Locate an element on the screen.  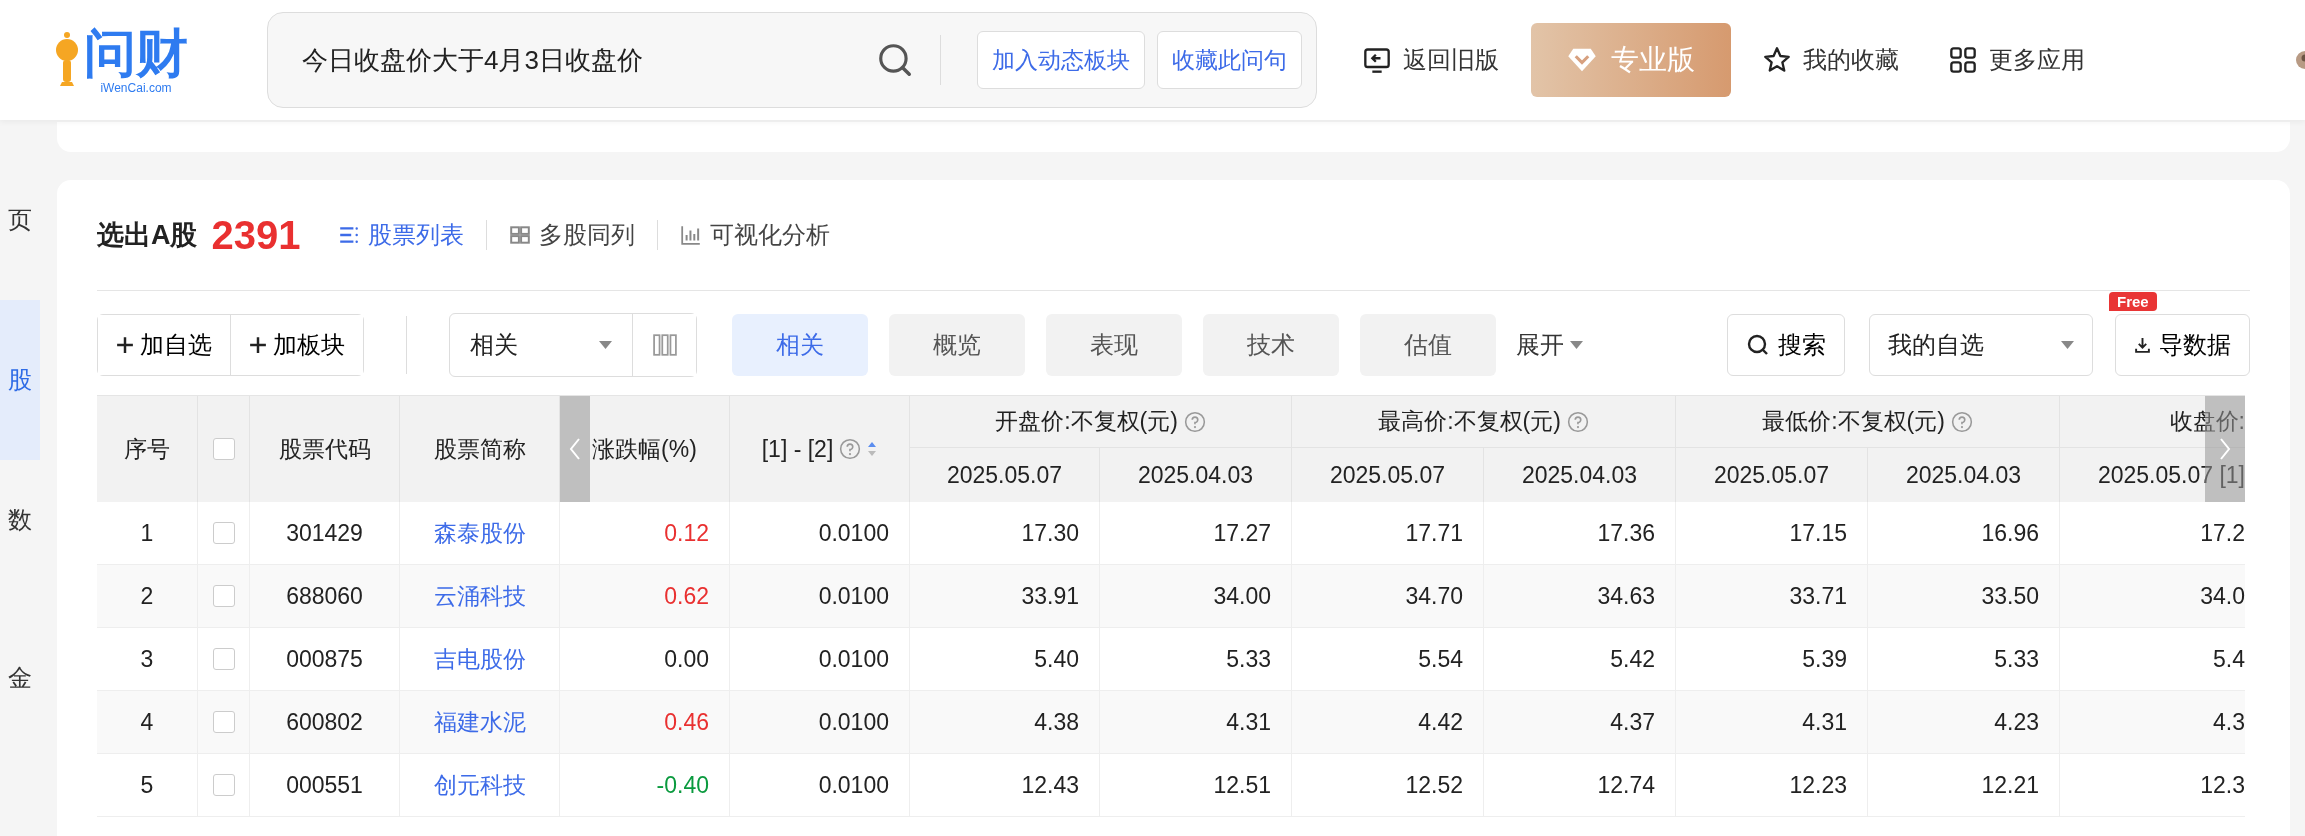
column-group-header: 开盘价:不复权(元) is located at coordinates (1086, 421).